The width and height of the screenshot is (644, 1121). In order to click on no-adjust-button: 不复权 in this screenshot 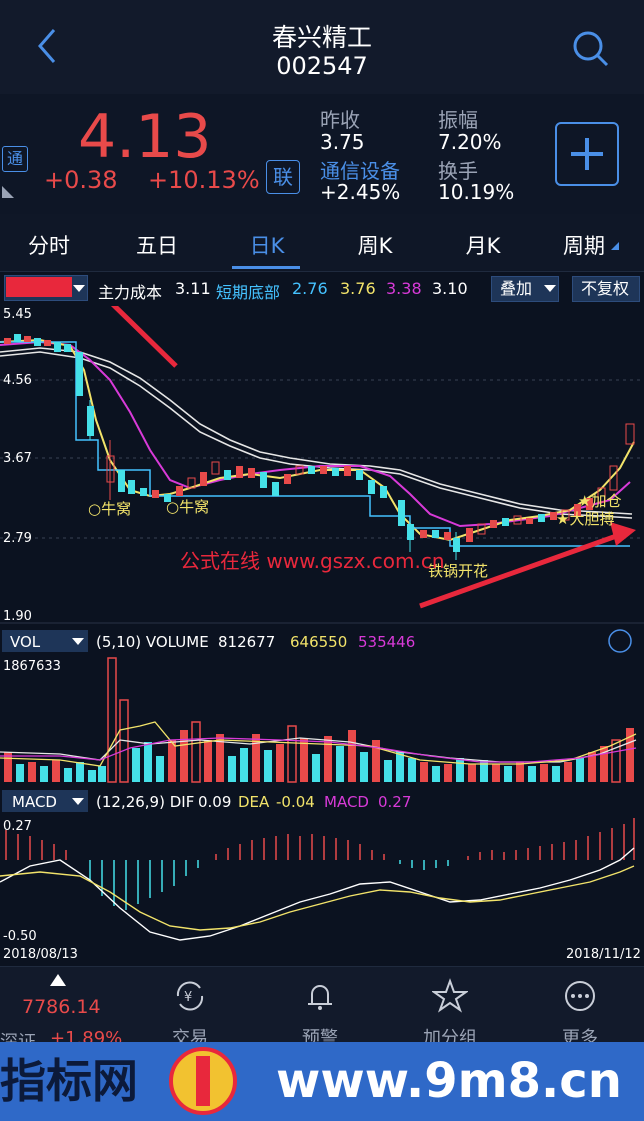, I will do `click(606, 289)`.